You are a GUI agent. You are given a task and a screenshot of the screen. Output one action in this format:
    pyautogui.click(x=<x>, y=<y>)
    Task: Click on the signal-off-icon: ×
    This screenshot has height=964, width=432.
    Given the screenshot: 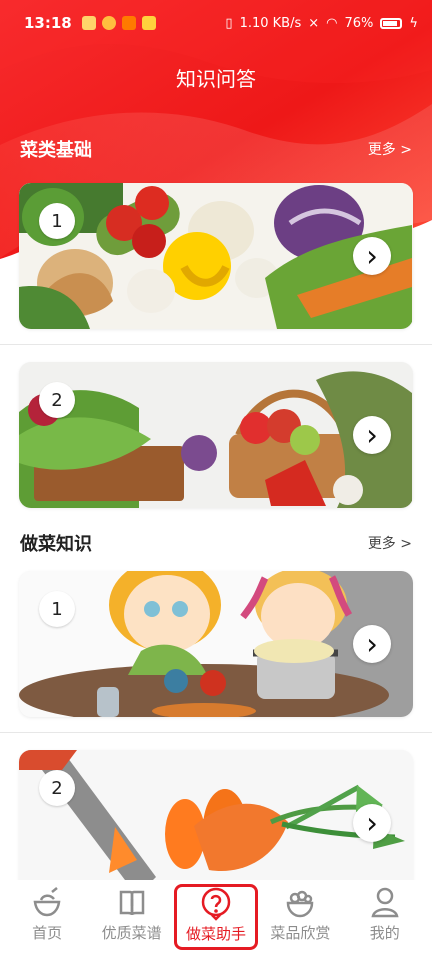 What is the action you would take?
    pyautogui.click(x=314, y=23)
    